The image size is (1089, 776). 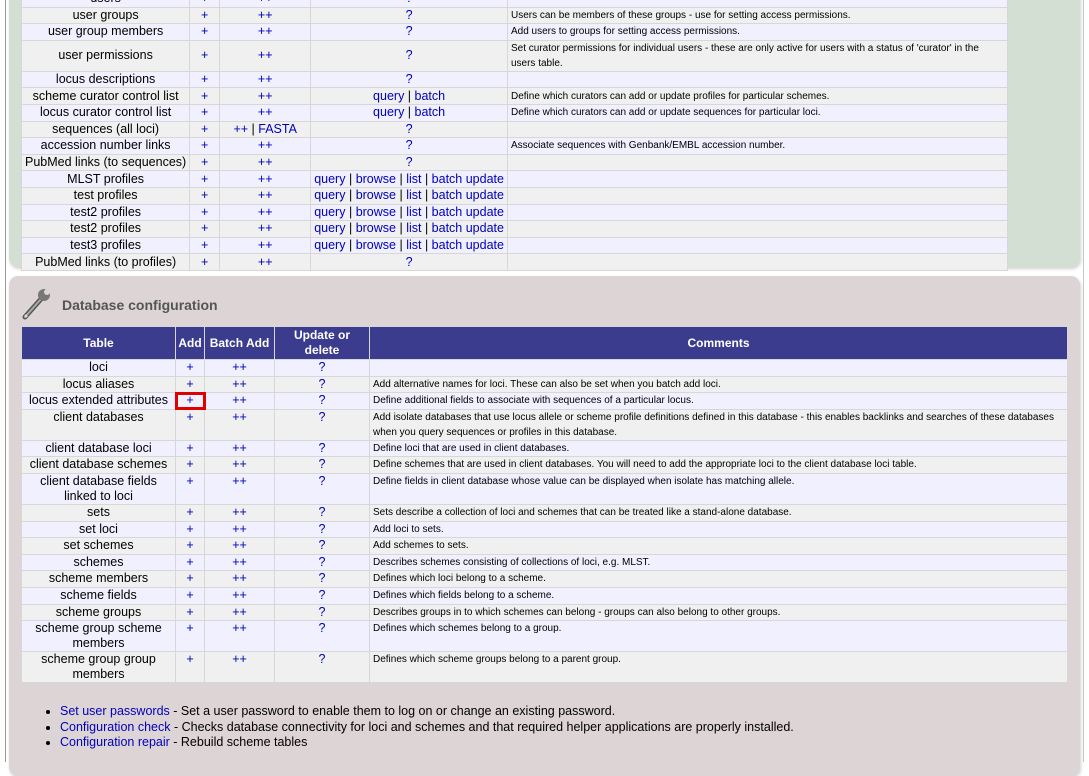 I want to click on configuration-repair-link: Configuration repair, so click(x=115, y=742).